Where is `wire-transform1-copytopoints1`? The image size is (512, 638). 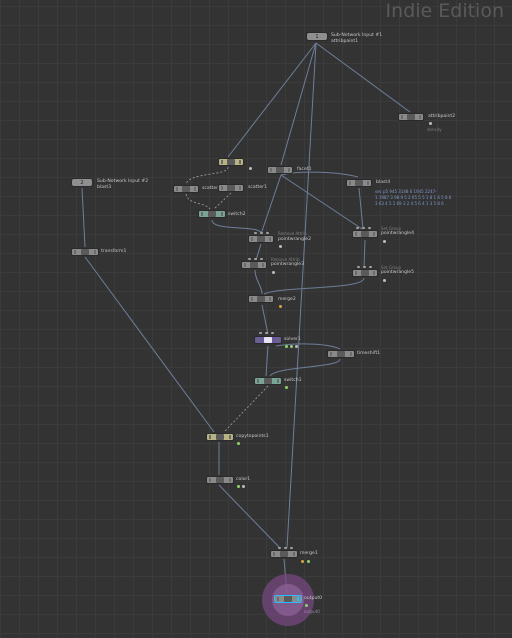
wire-transform1-copytopoints1 is located at coordinates (149, 344).